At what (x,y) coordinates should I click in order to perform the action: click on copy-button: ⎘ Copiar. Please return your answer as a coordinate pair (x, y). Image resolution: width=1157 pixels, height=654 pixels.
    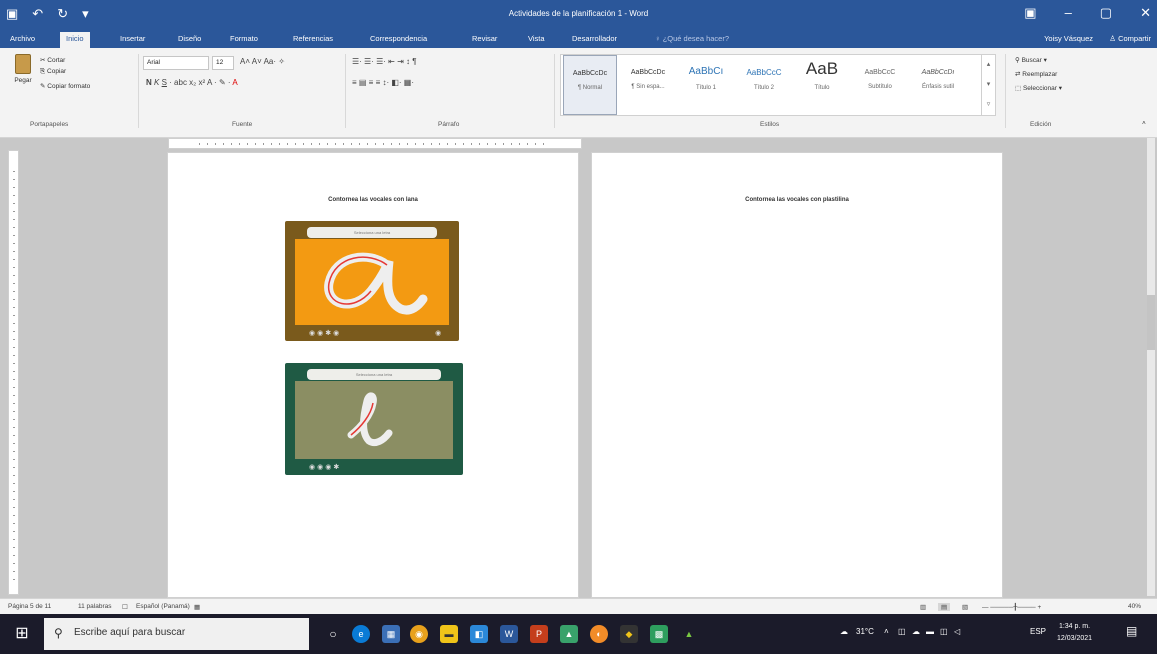
    Looking at the image, I should click on (53, 72).